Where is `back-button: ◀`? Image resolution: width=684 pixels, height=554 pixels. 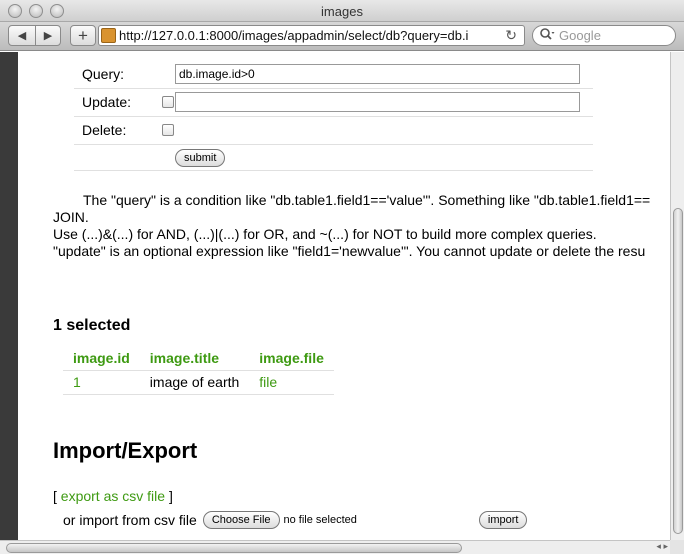
back-button: ◀ is located at coordinates (22, 35).